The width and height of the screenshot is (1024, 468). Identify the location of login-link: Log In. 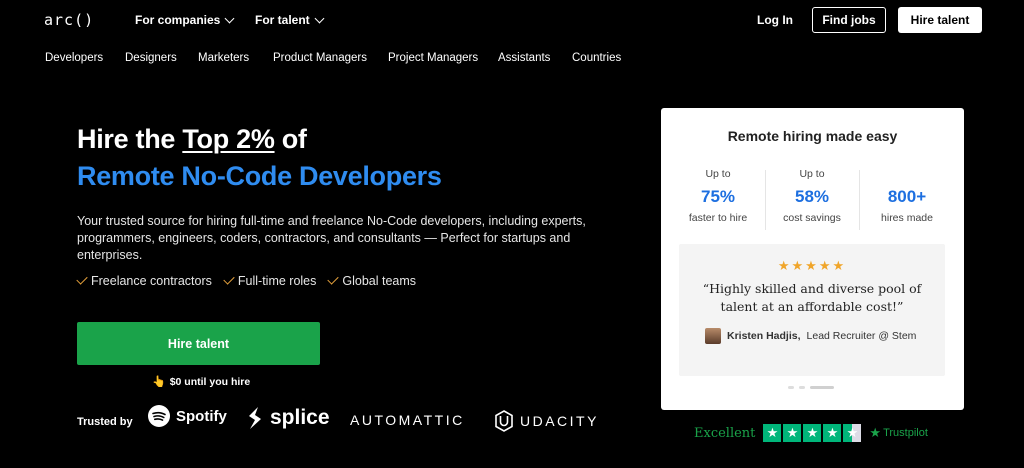
(775, 20).